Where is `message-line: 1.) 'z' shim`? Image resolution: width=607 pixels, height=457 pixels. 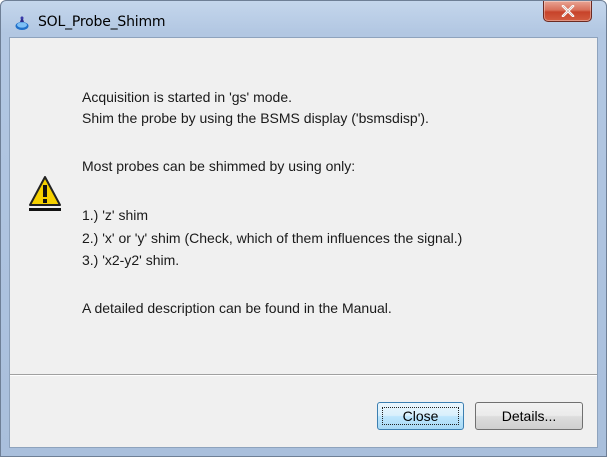
message-line: 1.) 'z' shim is located at coordinates (115, 215).